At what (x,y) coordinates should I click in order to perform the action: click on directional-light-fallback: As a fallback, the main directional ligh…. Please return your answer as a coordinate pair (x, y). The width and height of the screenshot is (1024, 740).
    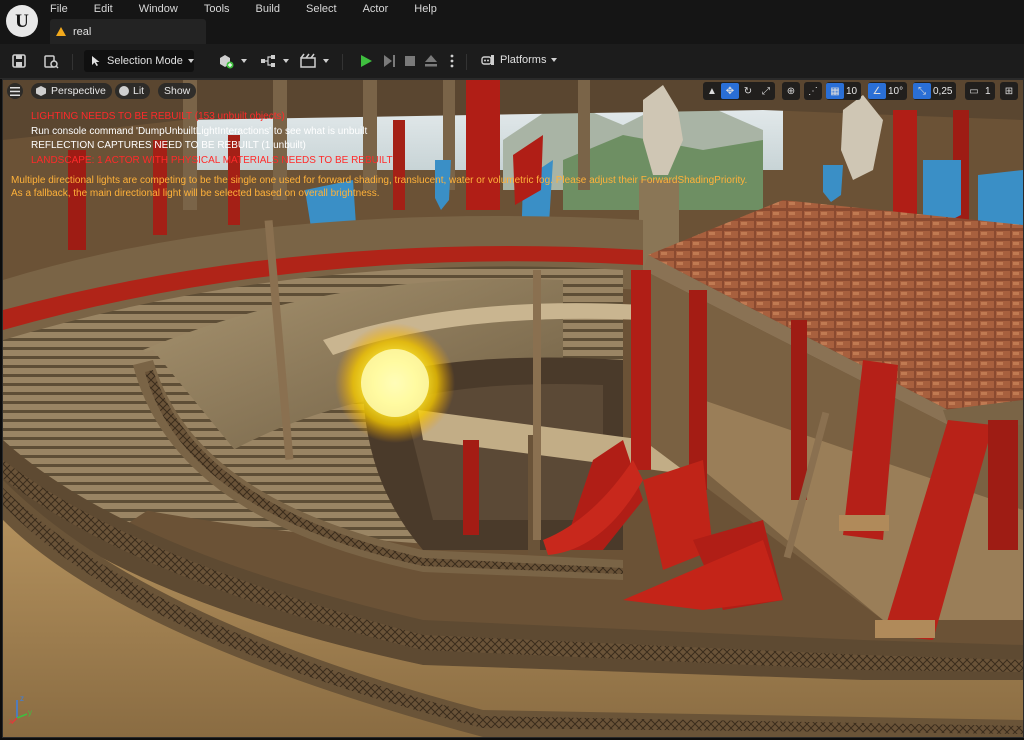
    Looking at the image, I should click on (195, 193).